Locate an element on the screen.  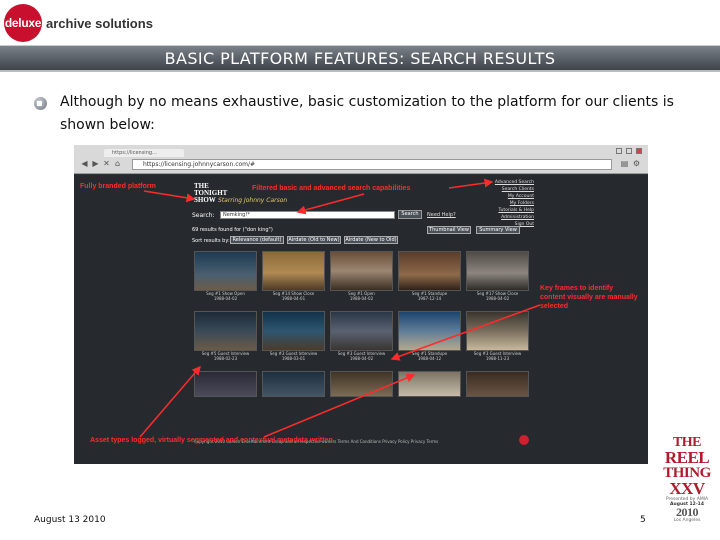
event-city: Los Angeles is located at coordinates (687, 520).